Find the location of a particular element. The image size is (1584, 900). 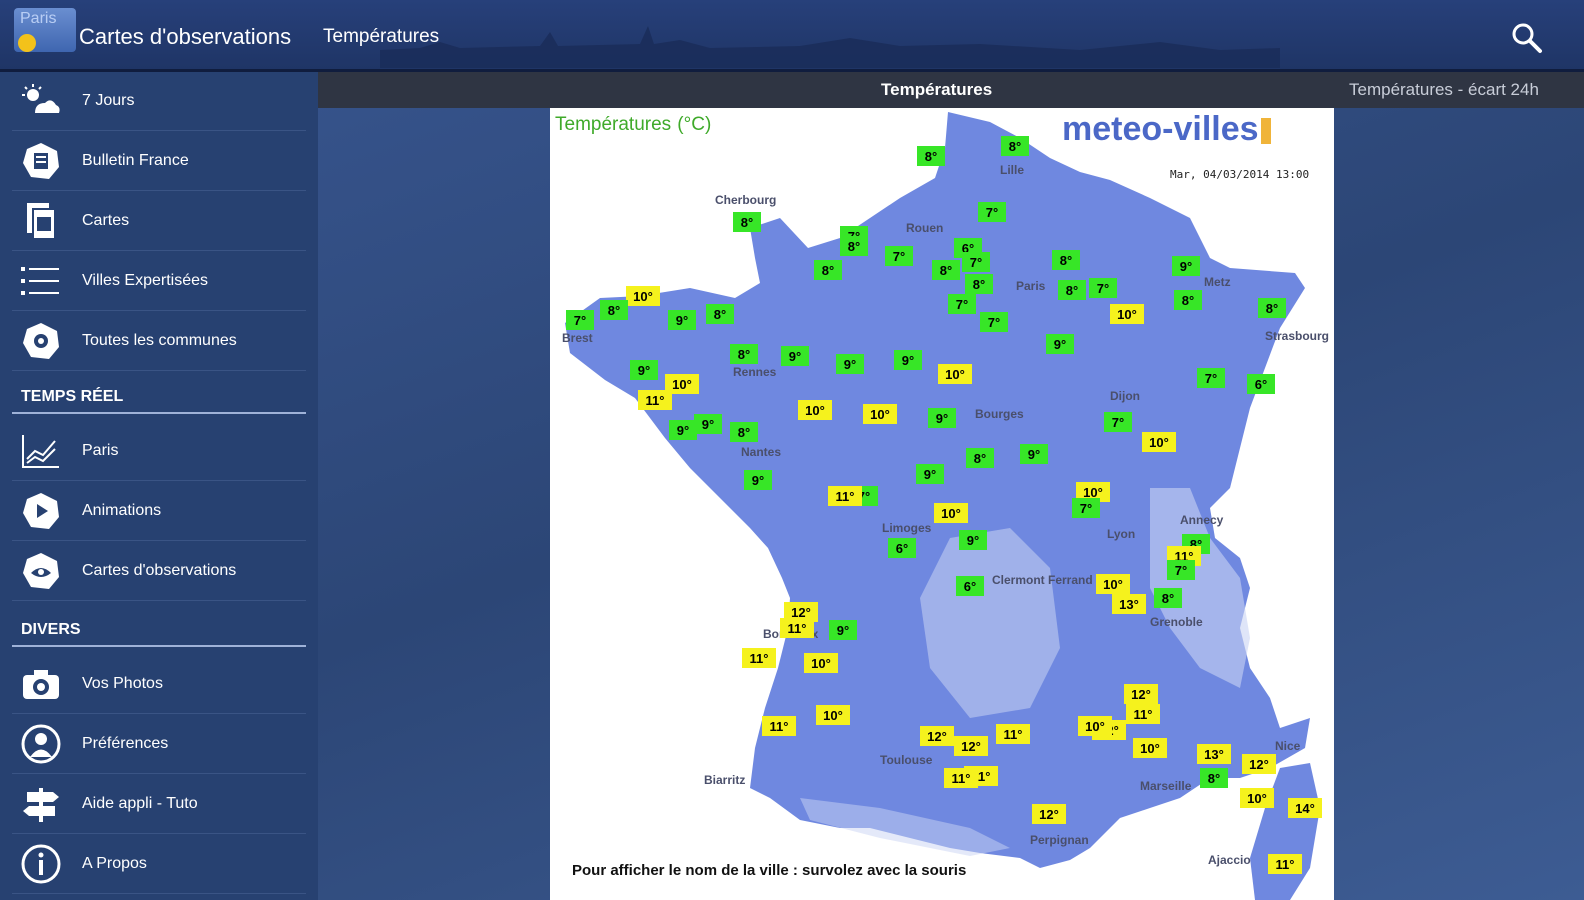

menu-item-paris: Paris is located at coordinates (159, 451).